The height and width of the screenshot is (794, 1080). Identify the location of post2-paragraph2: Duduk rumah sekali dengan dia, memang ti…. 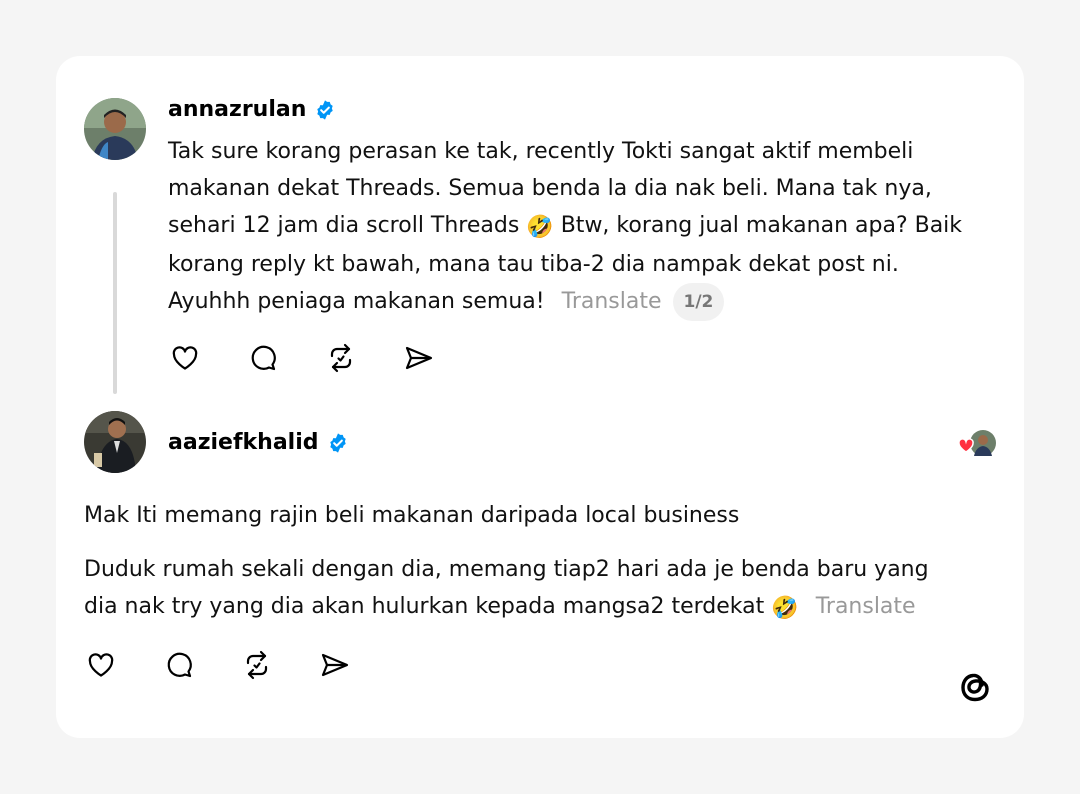
(544, 589).